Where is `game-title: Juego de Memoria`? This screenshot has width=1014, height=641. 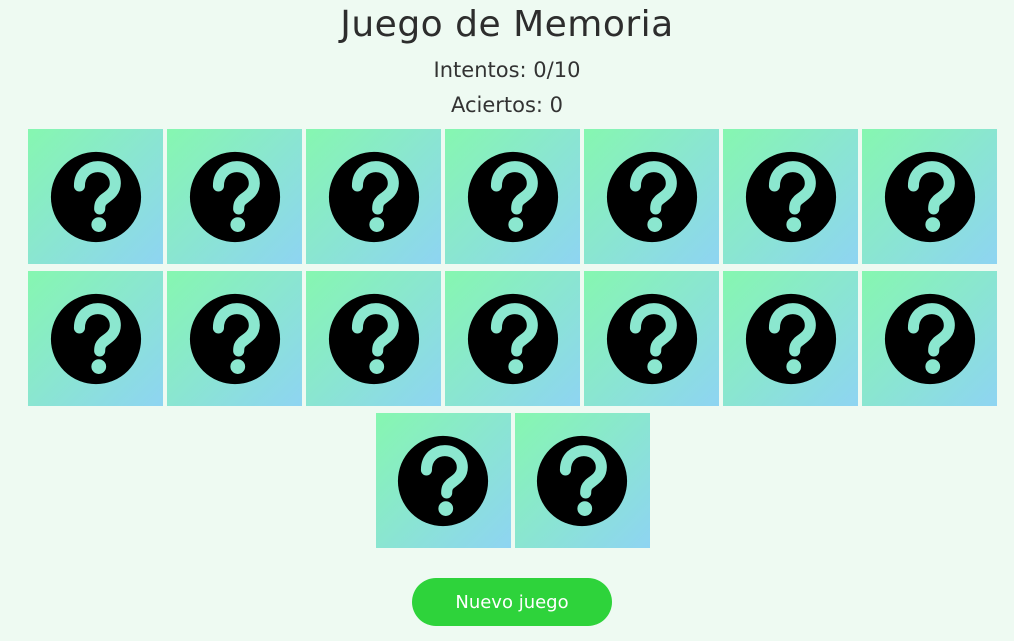
game-title: Juego de Memoria is located at coordinates (507, 24).